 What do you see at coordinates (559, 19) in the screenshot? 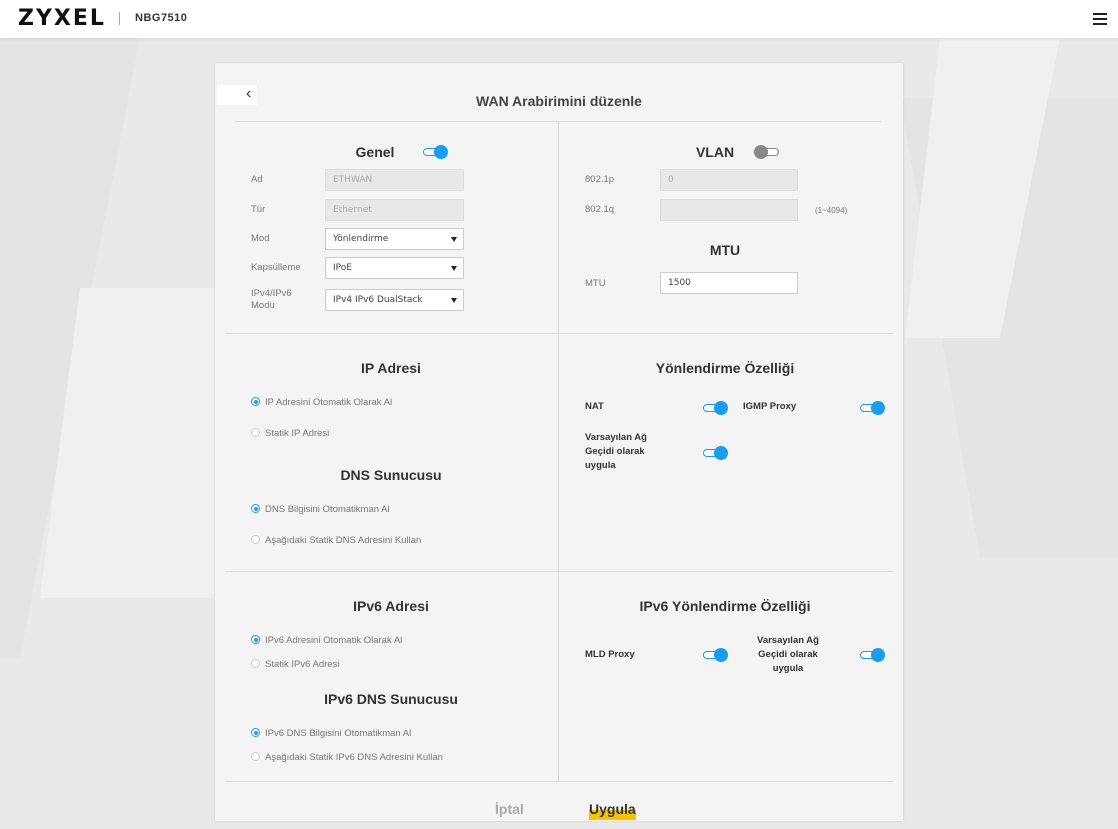
I see `top-bar: ZYXEL NBG7510` at bounding box center [559, 19].